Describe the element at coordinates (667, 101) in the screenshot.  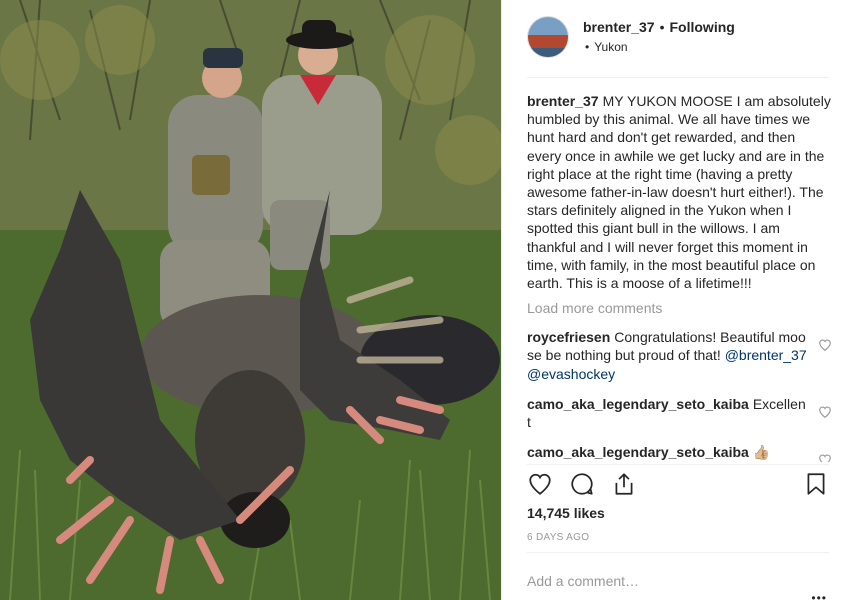
I see `caption-title: MY YUKON MOOSE` at that location.